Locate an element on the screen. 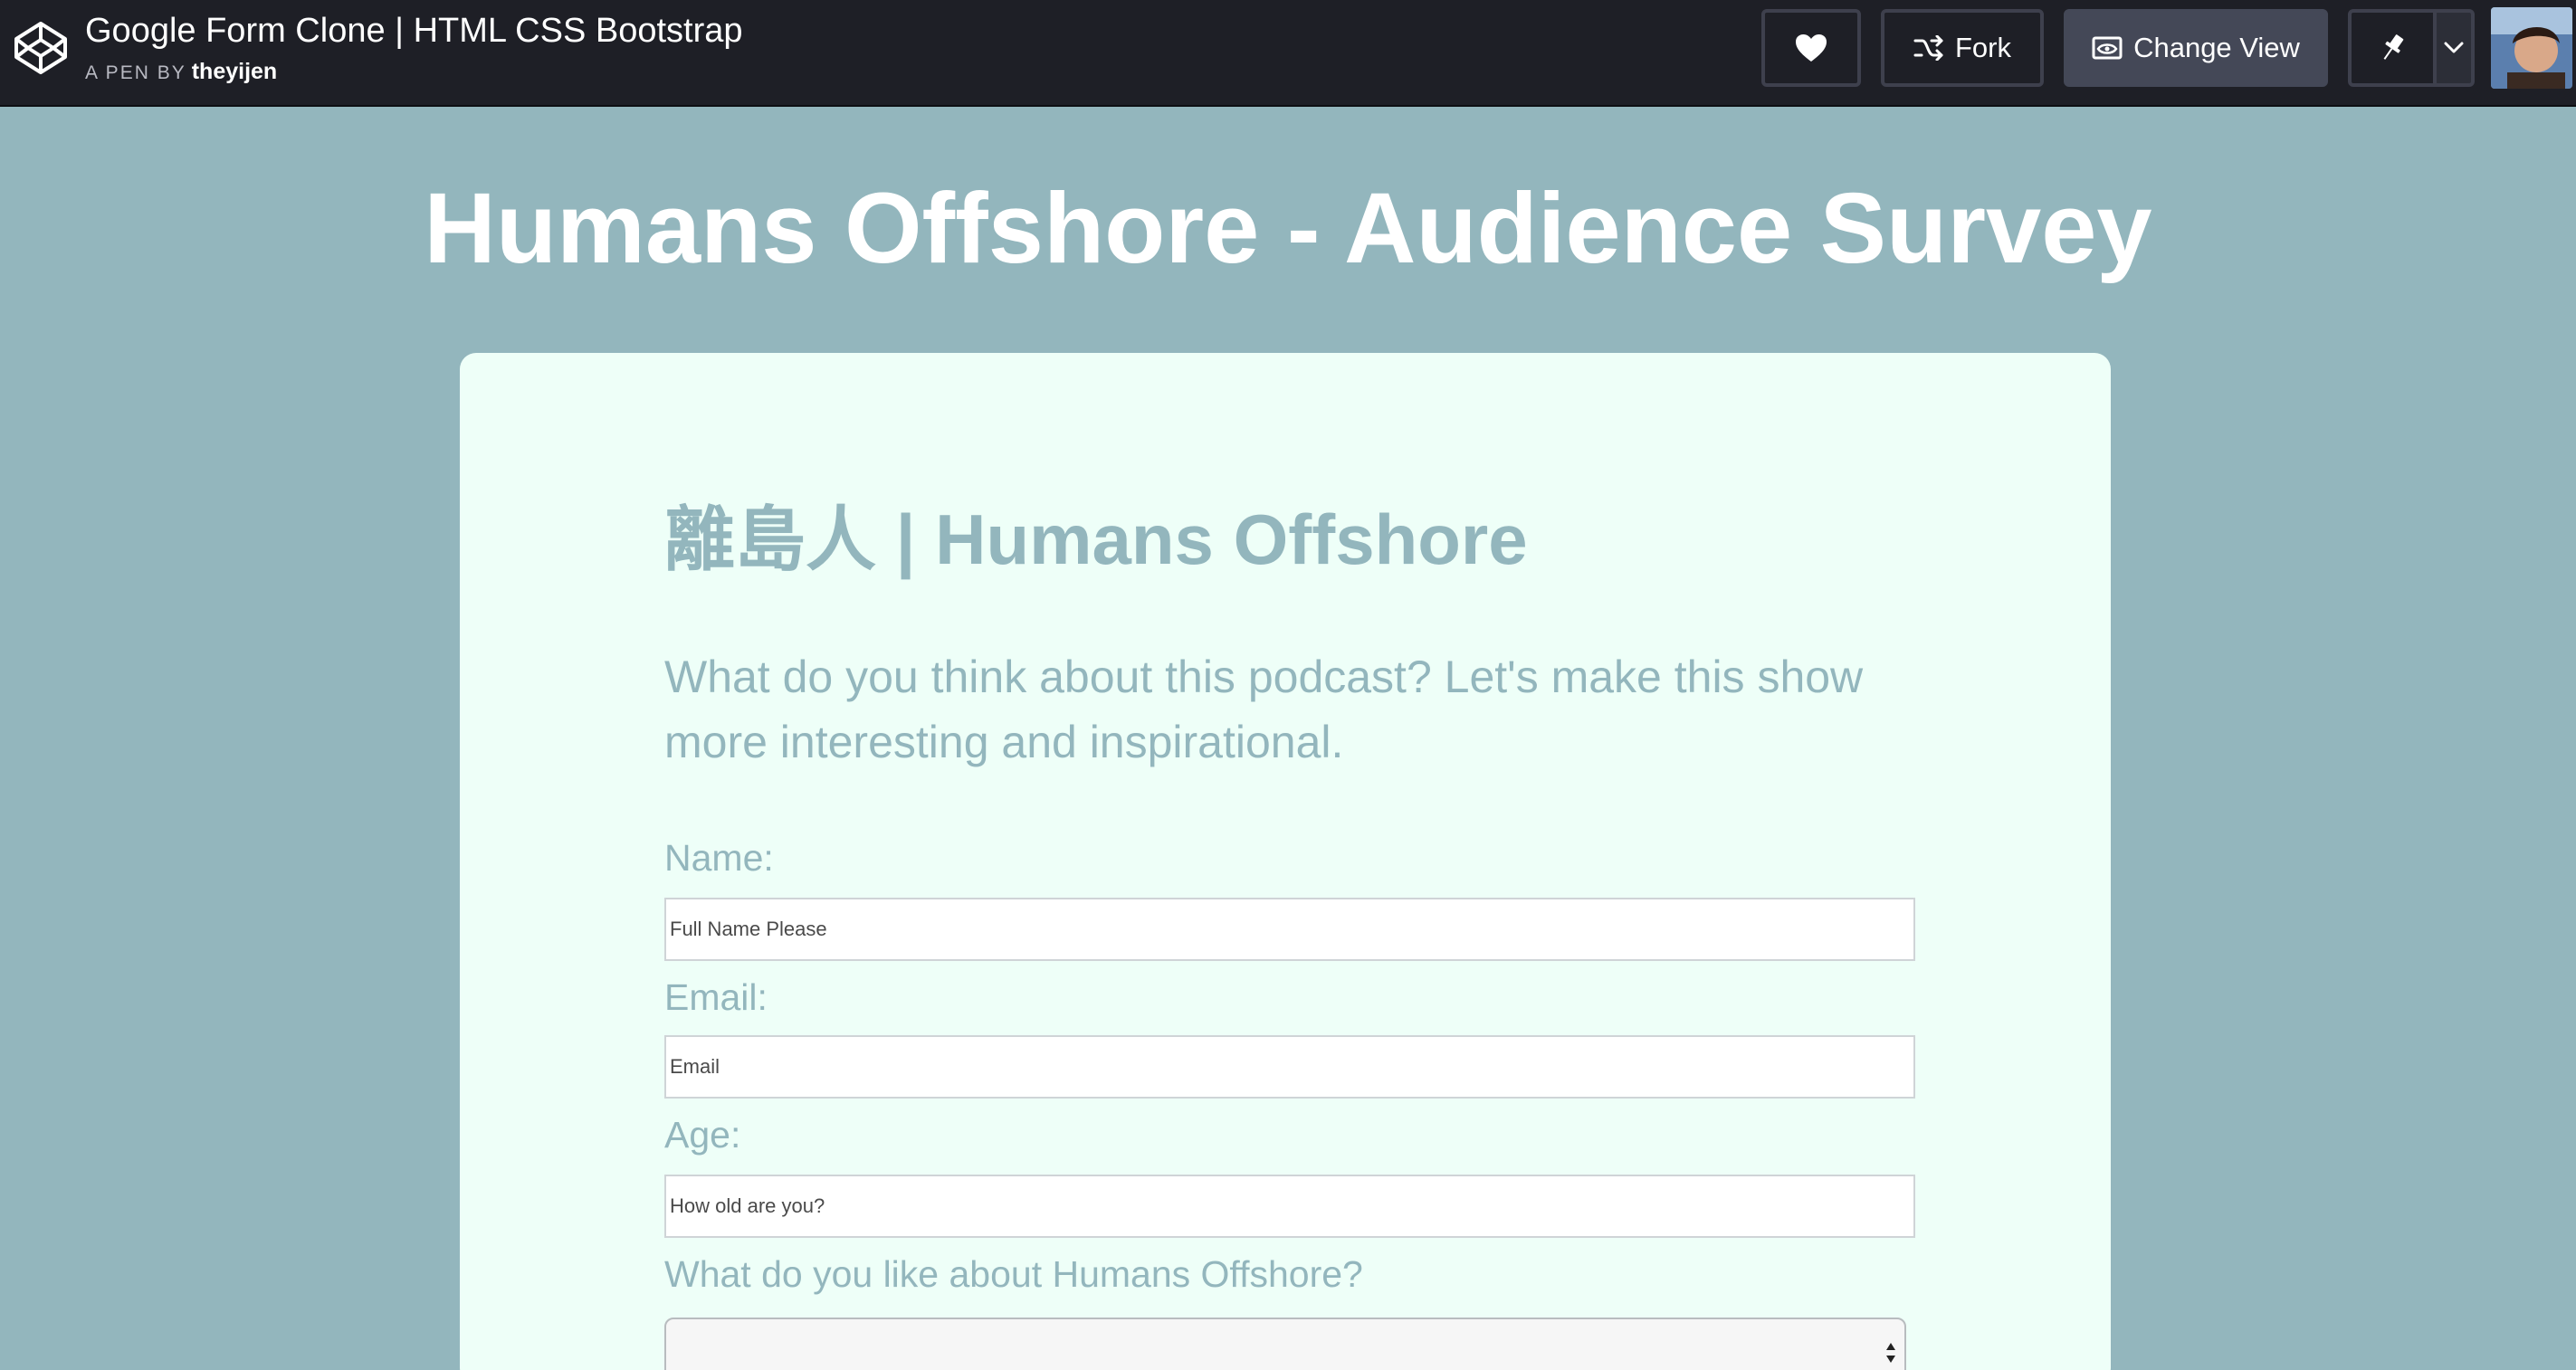 This screenshot has height=1370, width=2576. like-select is located at coordinates (1285, 1344).